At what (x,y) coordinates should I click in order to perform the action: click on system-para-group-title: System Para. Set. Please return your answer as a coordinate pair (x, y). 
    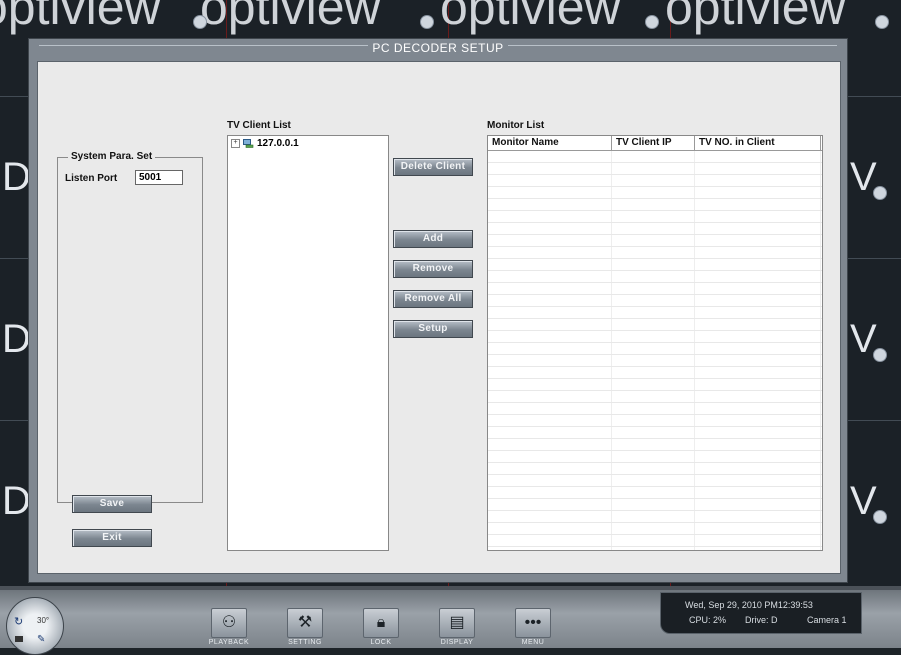
    Looking at the image, I should click on (112, 156).